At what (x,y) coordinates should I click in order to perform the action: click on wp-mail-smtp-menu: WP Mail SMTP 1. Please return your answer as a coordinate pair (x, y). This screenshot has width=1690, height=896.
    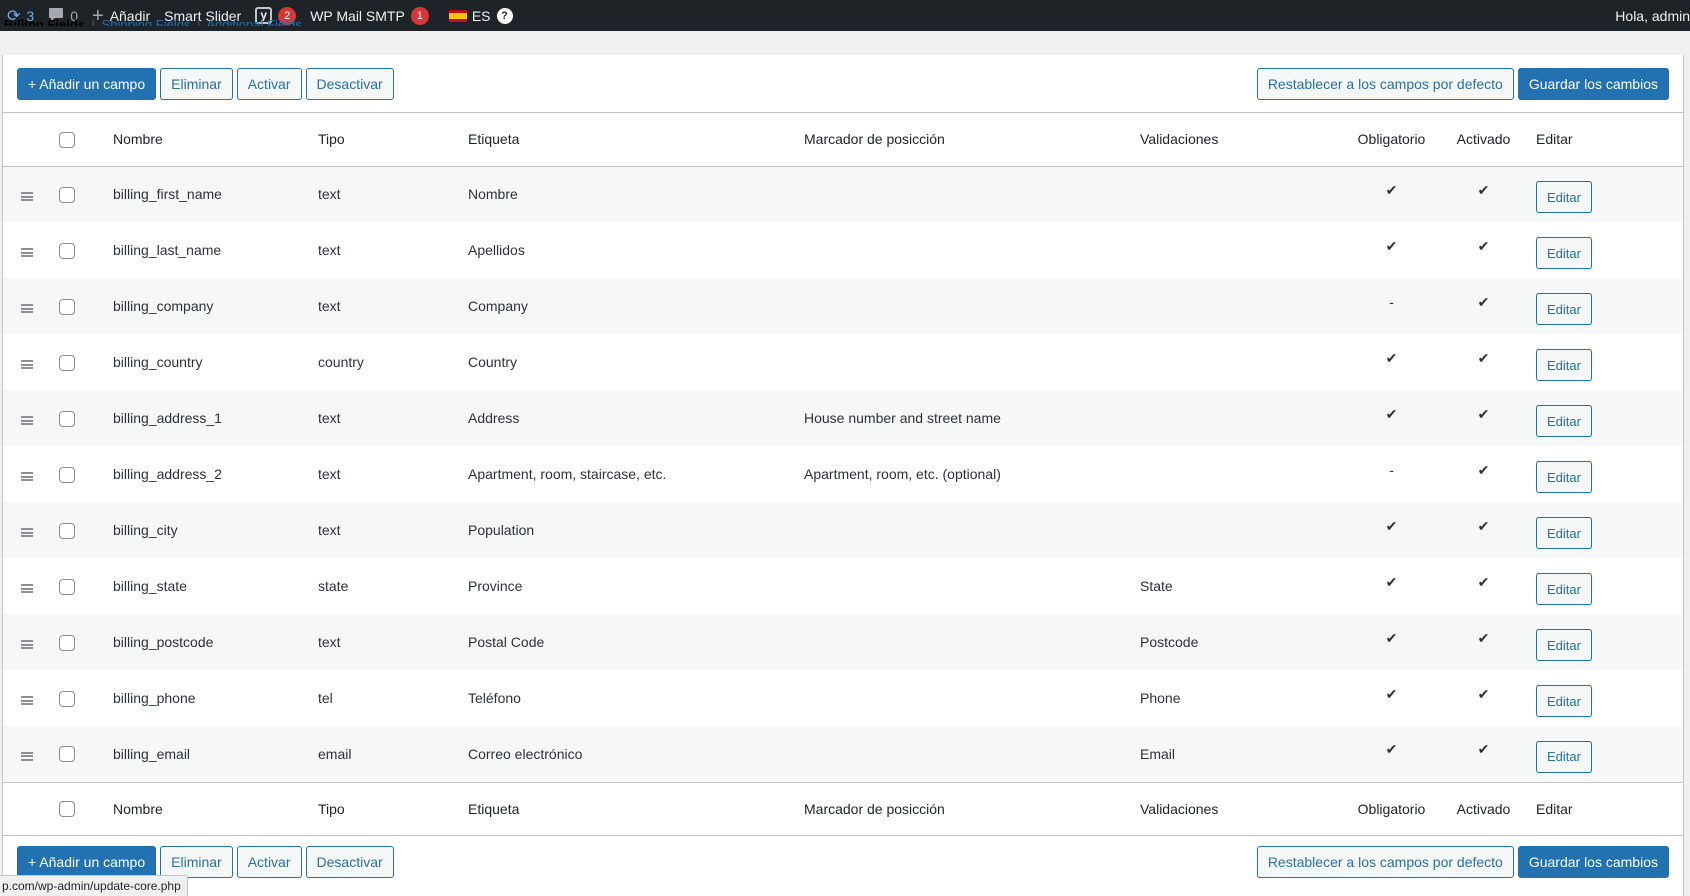
    Looking at the image, I should click on (369, 15).